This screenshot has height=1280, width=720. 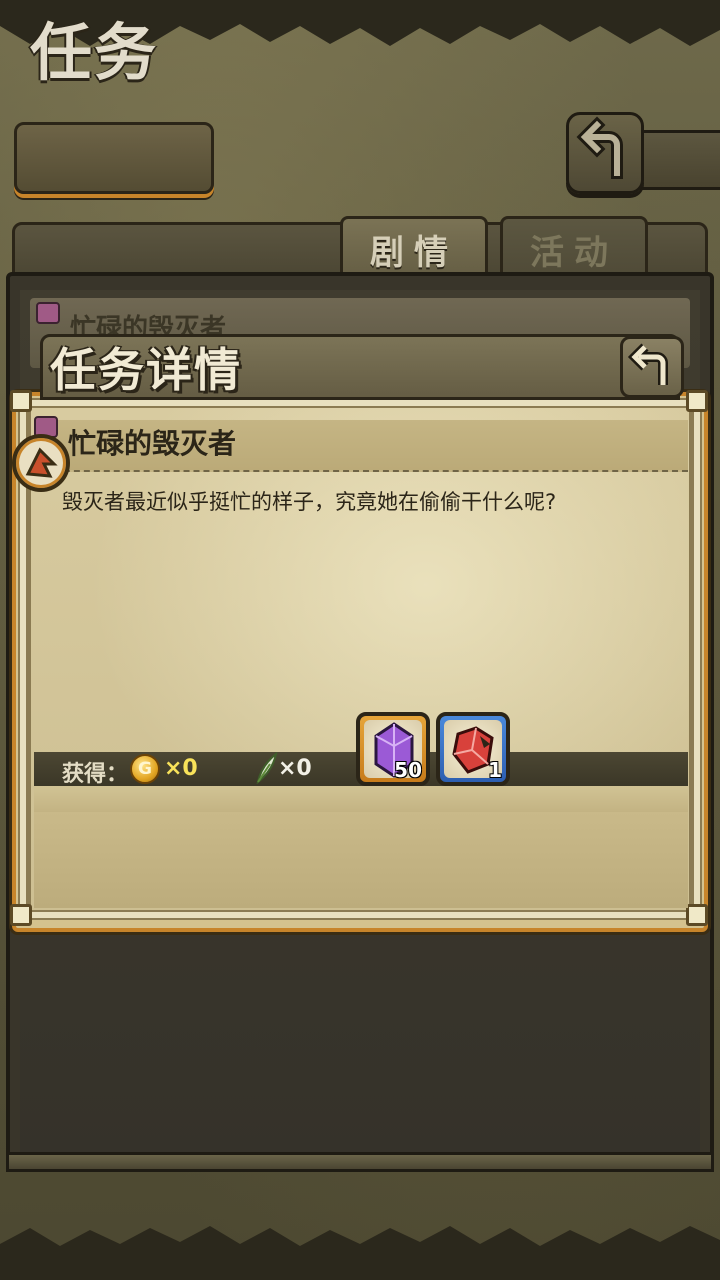 What do you see at coordinates (267, 768) in the screenshot?
I see `feather-icon` at bounding box center [267, 768].